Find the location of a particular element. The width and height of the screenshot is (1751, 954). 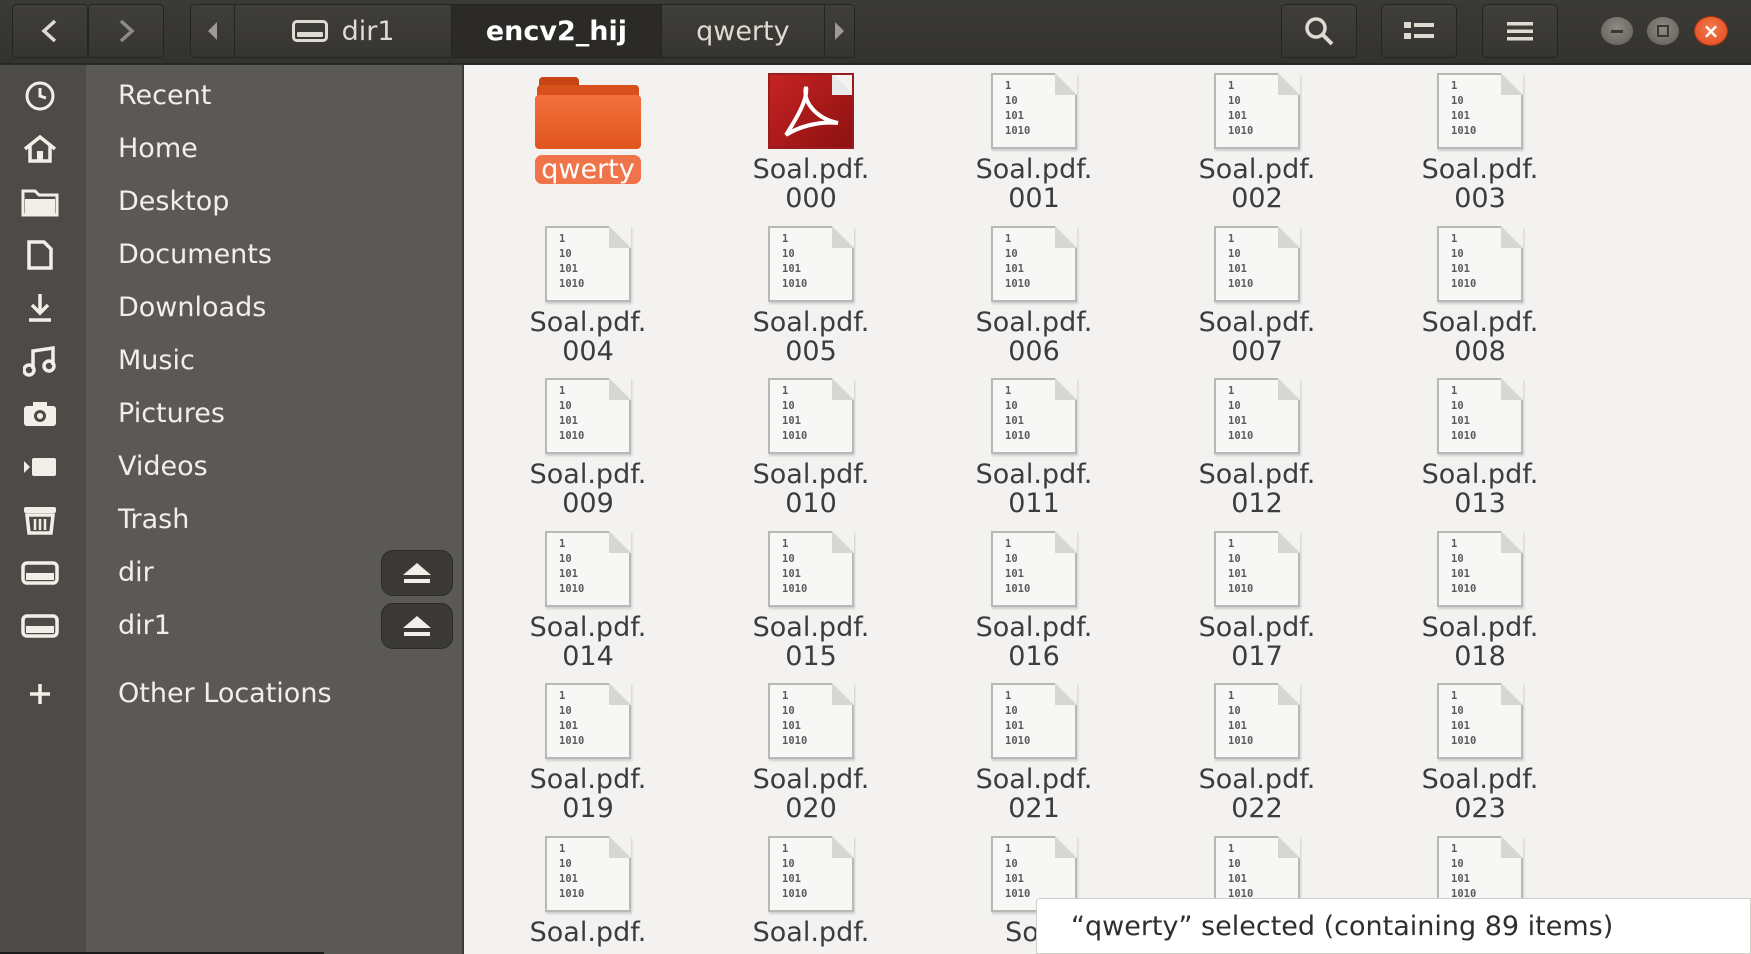

view-toggle-button is located at coordinates (1419, 31).